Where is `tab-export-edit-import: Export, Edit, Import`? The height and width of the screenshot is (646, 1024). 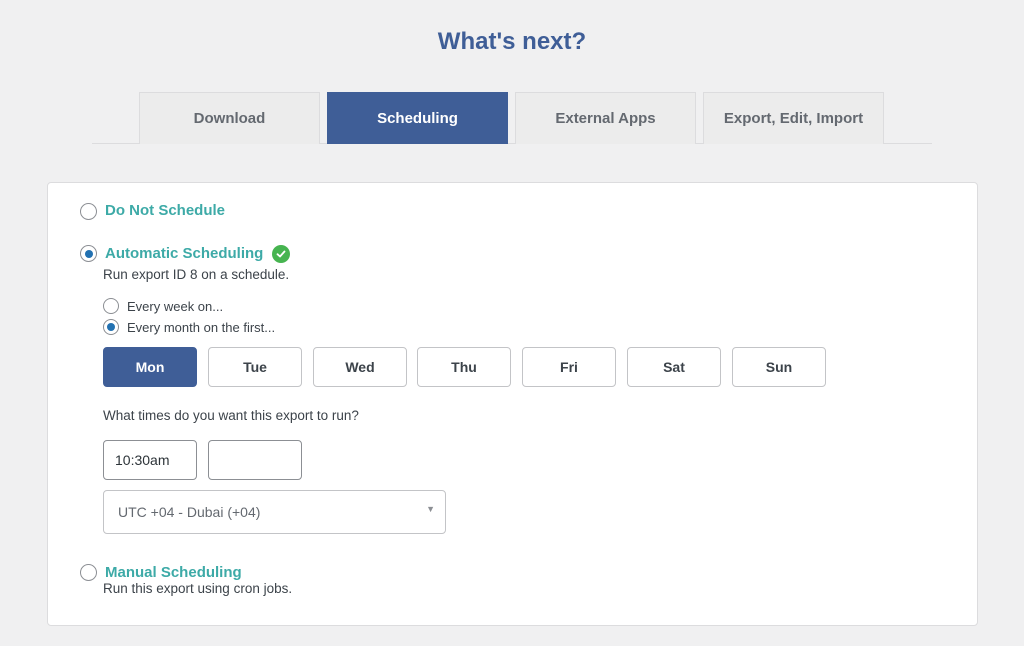 tab-export-edit-import: Export, Edit, Import is located at coordinates (793, 118).